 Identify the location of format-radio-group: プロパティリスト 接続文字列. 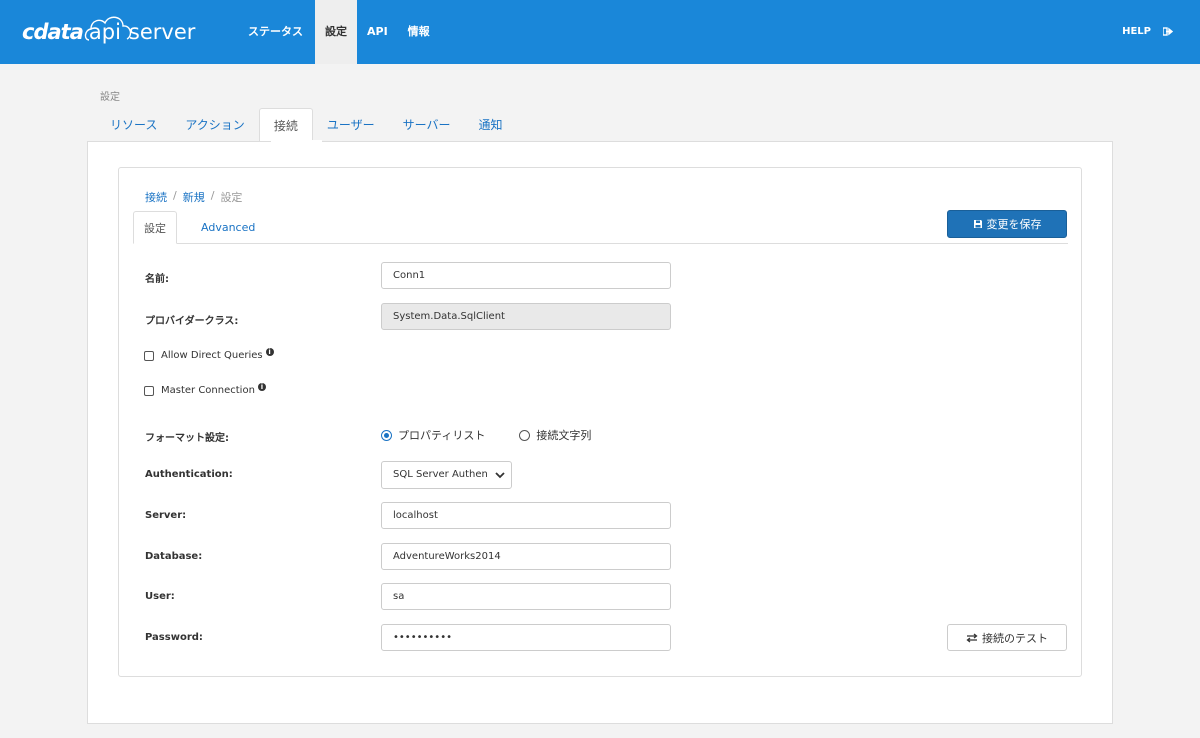
(503, 435).